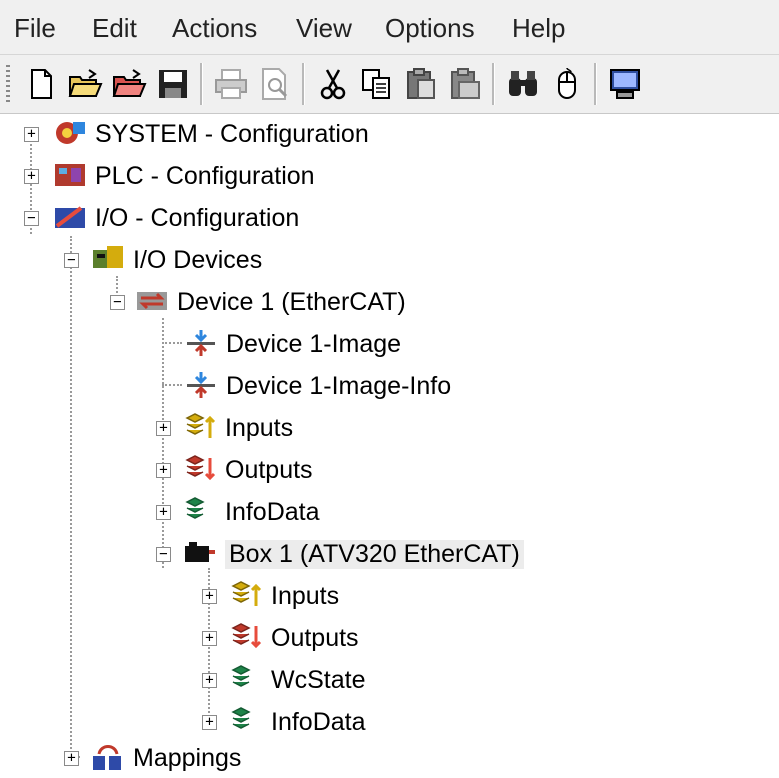 The height and width of the screenshot is (778, 779). I want to click on io-config-icon, so click(71, 218).